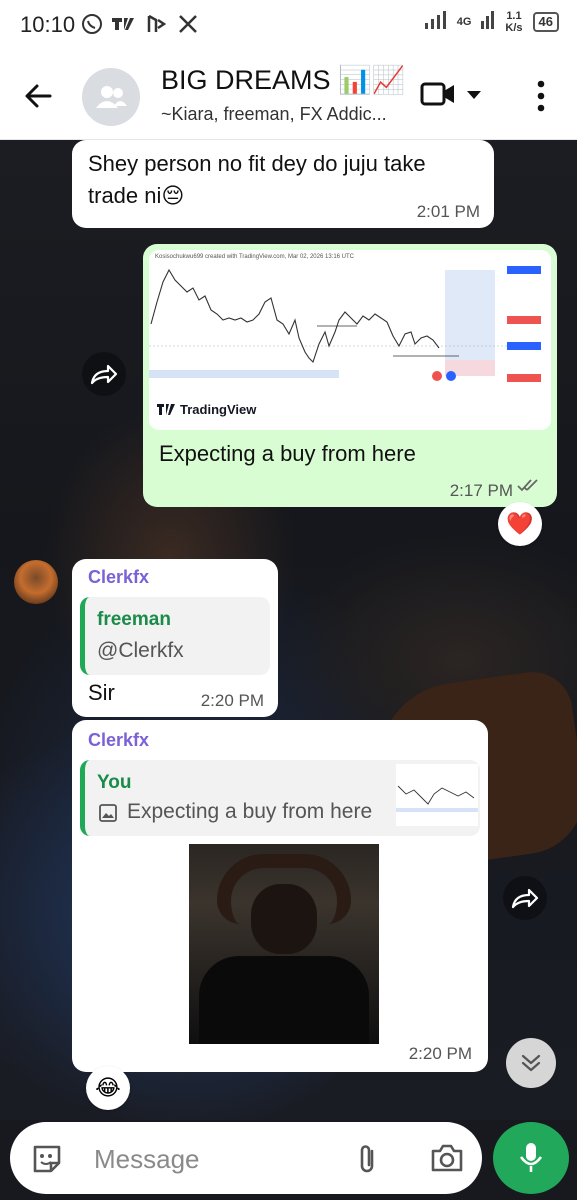 The image size is (577, 1200). What do you see at coordinates (114, 782) in the screenshot?
I see `quoted-sender: You` at bounding box center [114, 782].